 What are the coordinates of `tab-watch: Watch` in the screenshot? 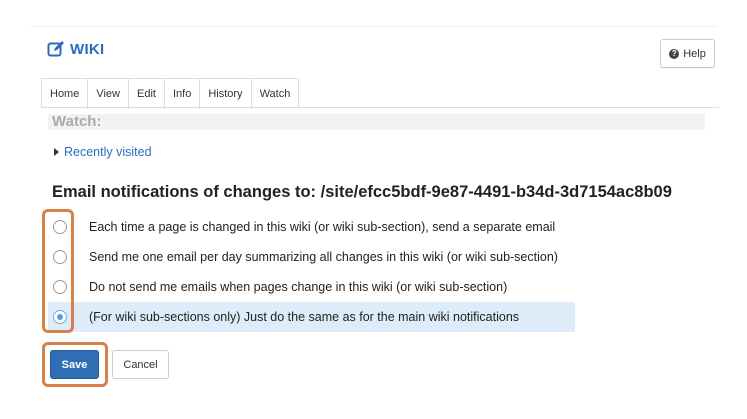 It's located at (275, 94).